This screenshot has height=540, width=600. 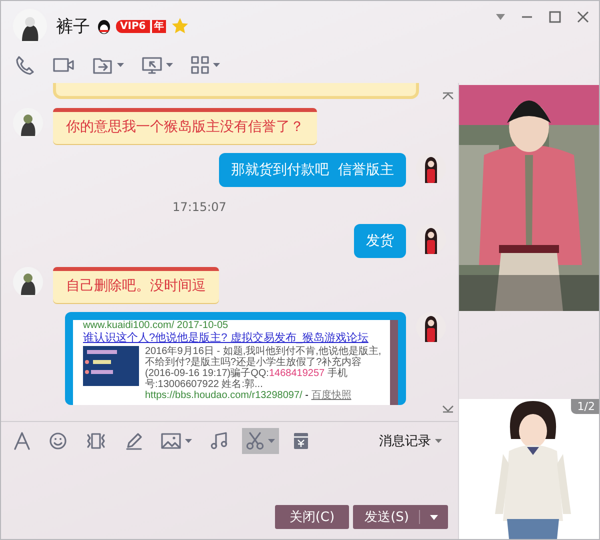 I want to click on cache-link: 百度快照, so click(x=331, y=395).